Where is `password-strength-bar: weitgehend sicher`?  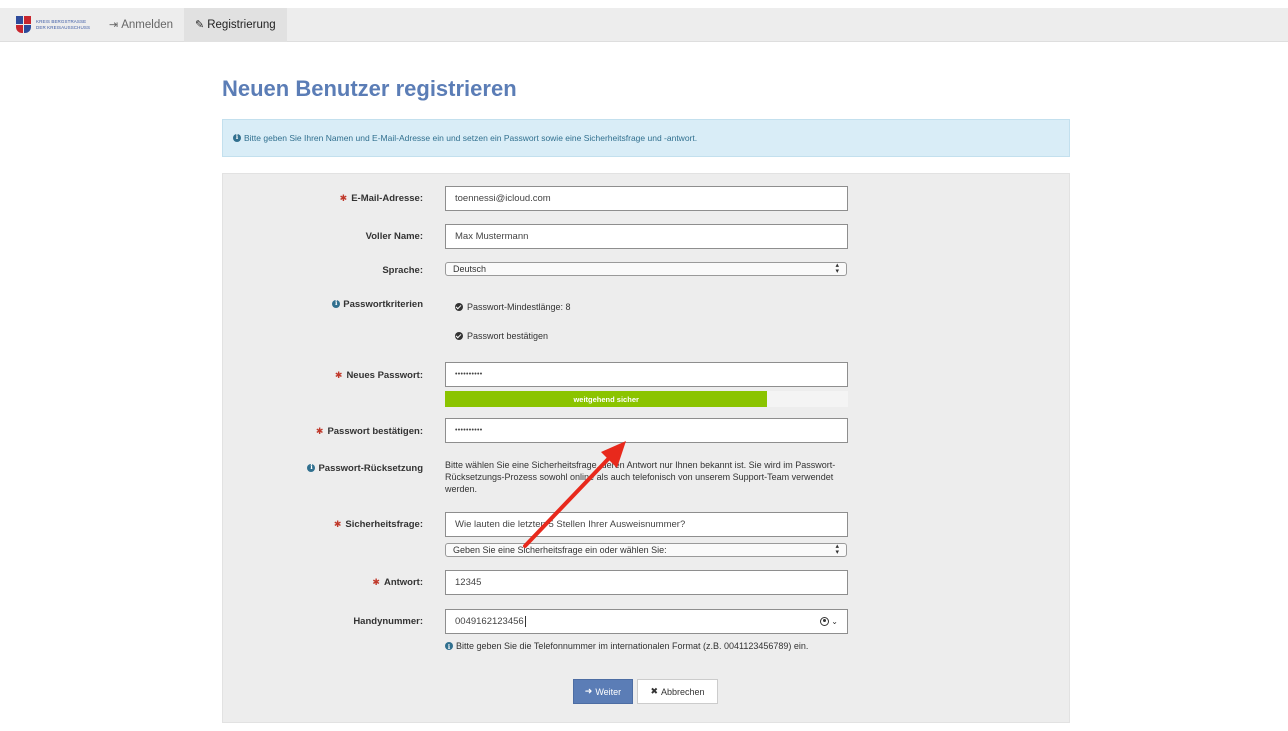 password-strength-bar: weitgehend sicher is located at coordinates (606, 399).